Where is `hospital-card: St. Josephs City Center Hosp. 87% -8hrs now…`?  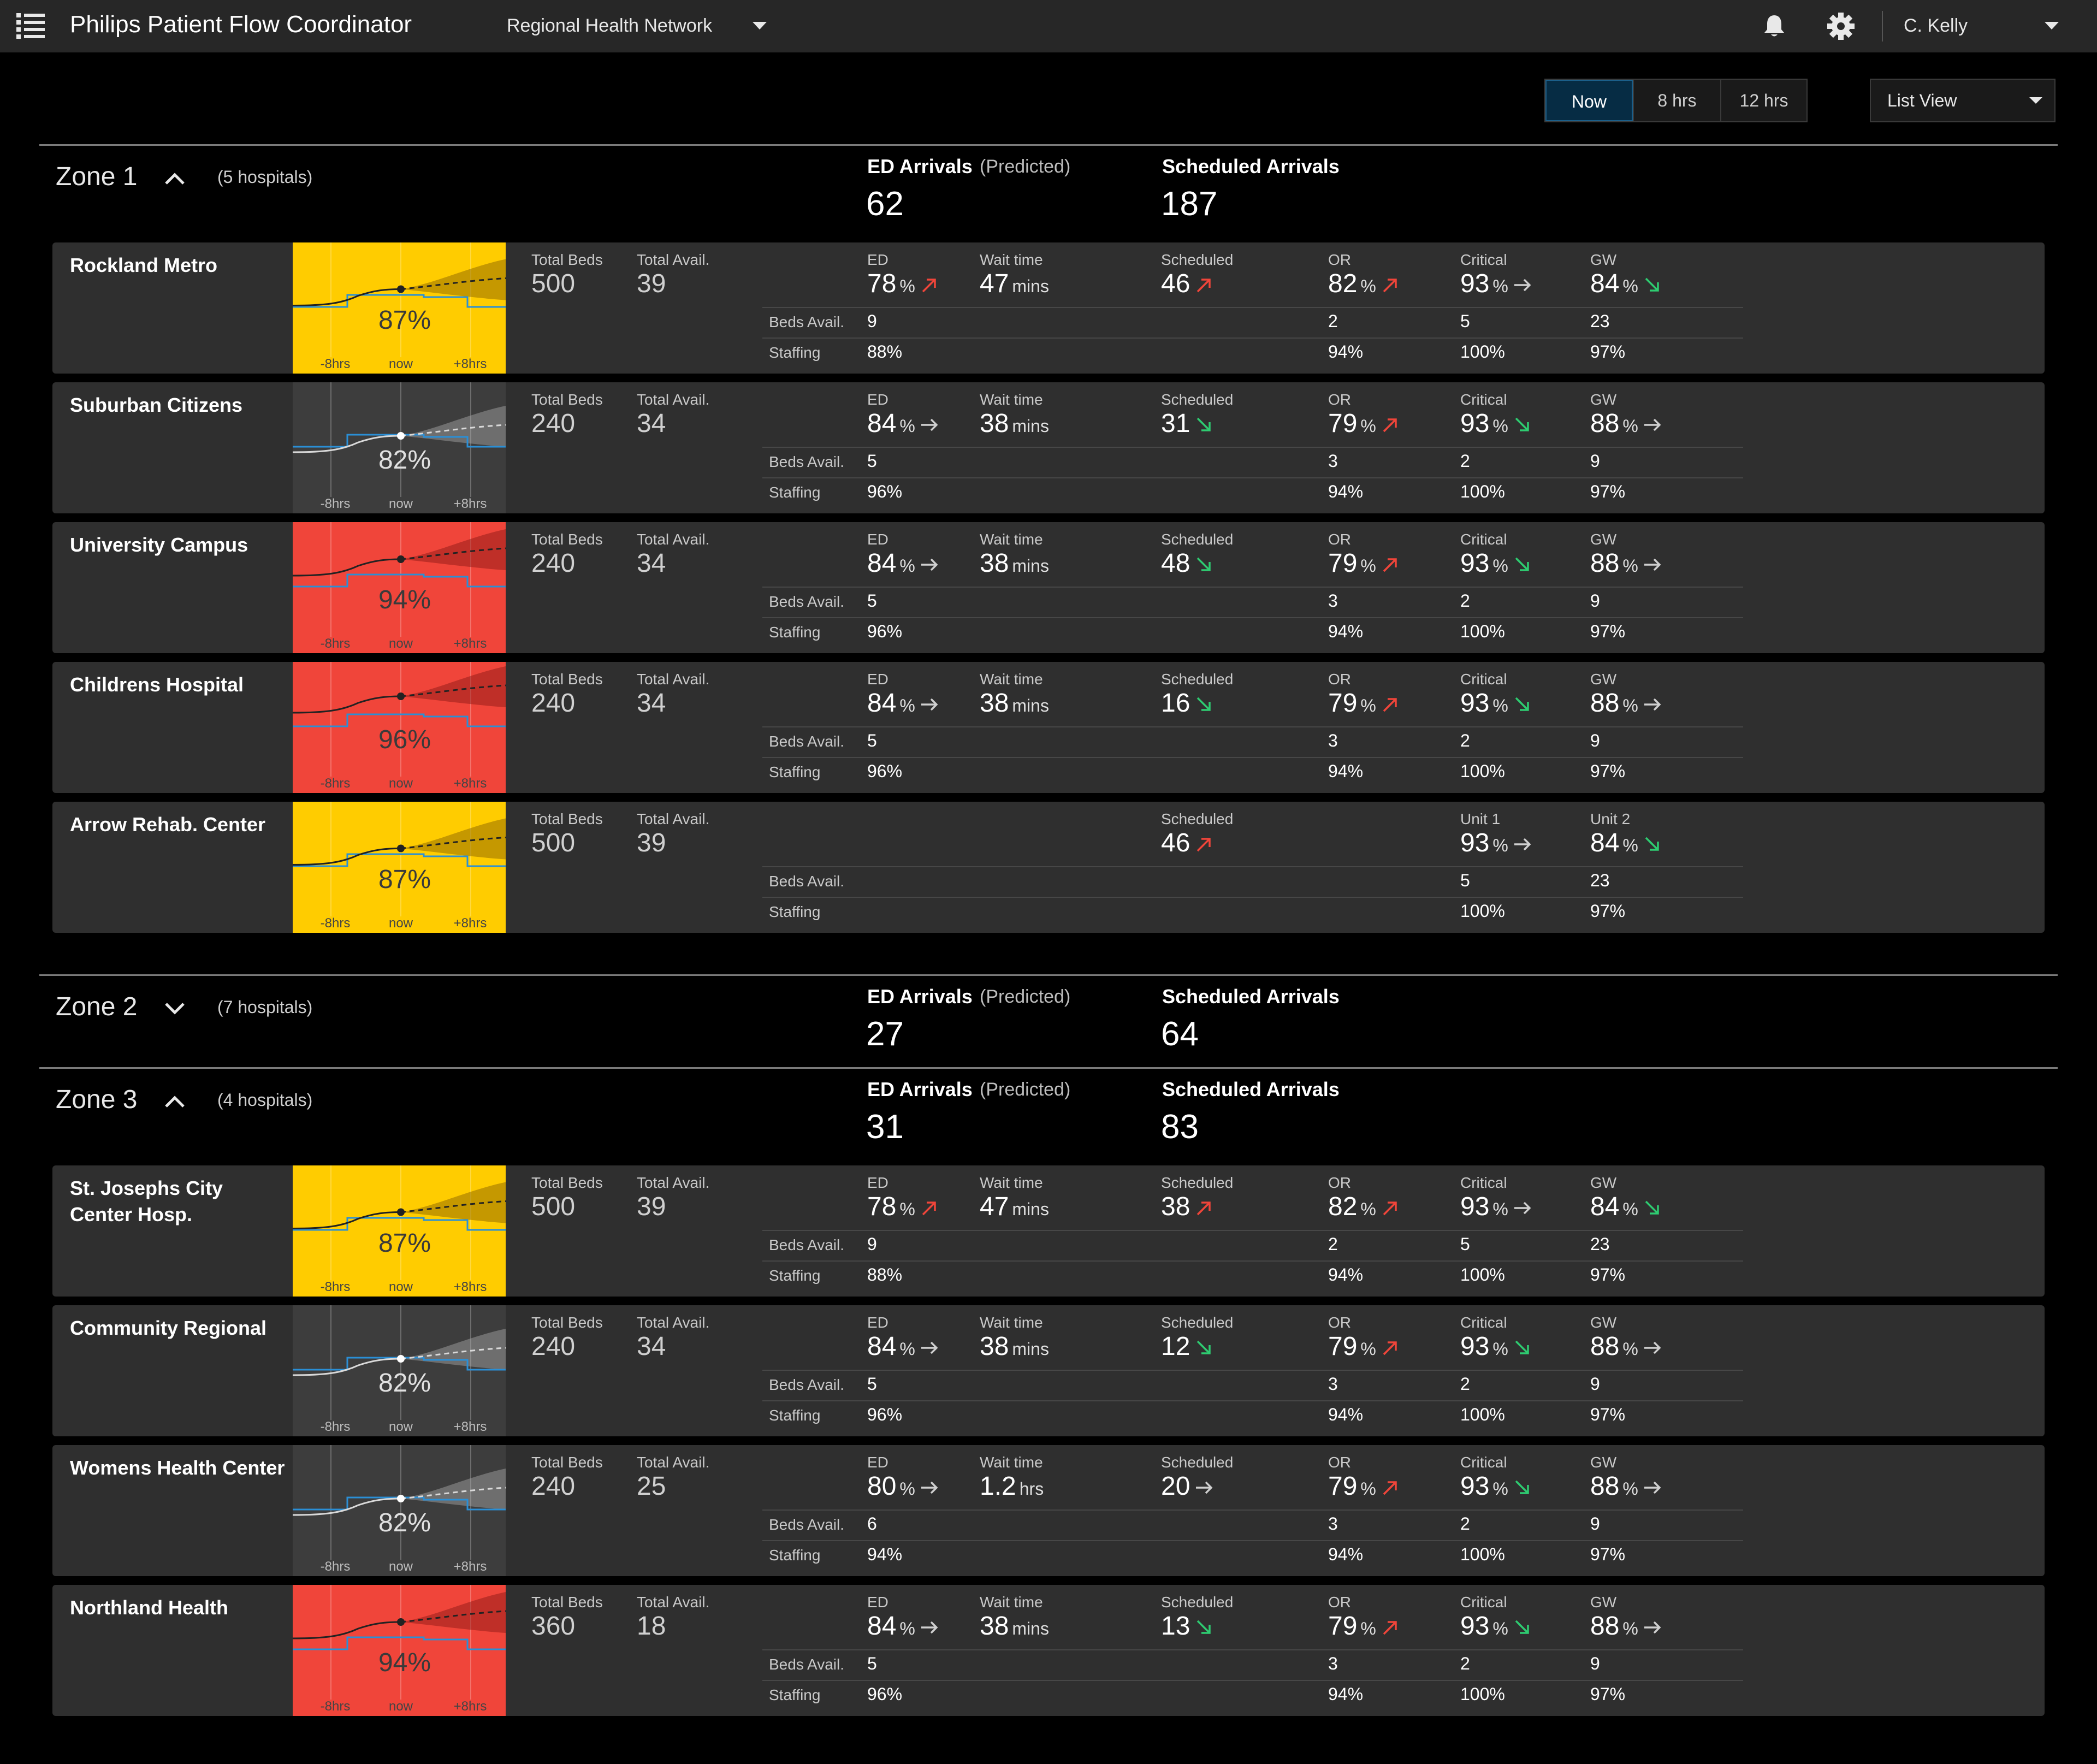 hospital-card: St. Josephs City Center Hosp. 87% -8hrs now… is located at coordinates (1048, 1231).